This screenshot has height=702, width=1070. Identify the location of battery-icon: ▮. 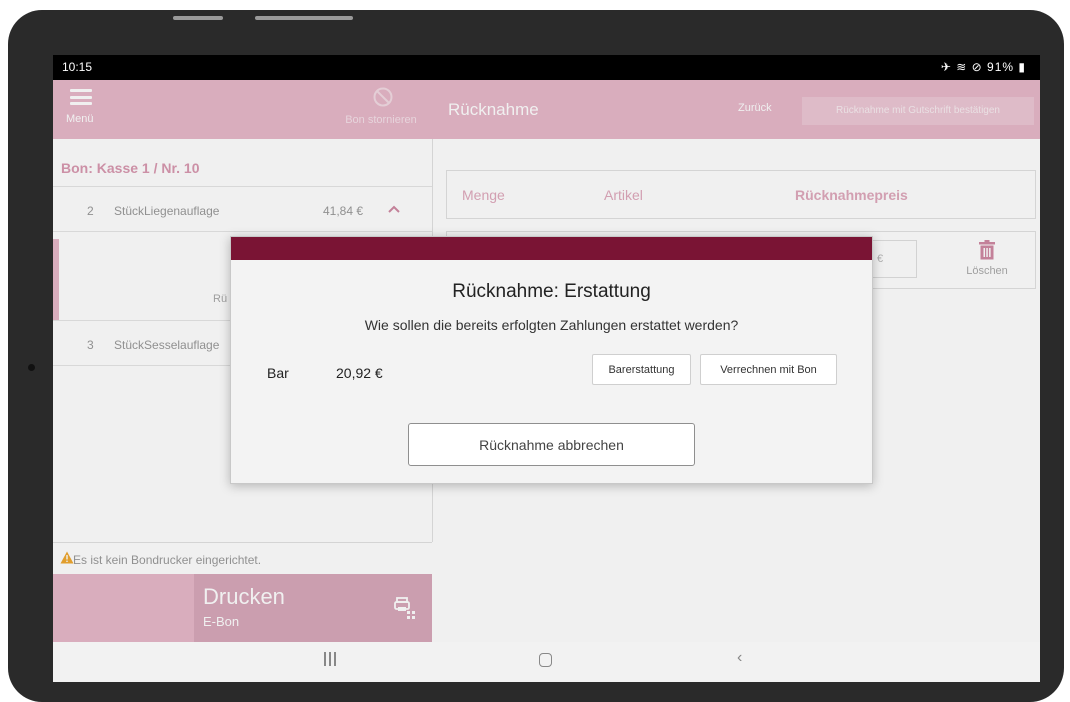
(1022, 67).